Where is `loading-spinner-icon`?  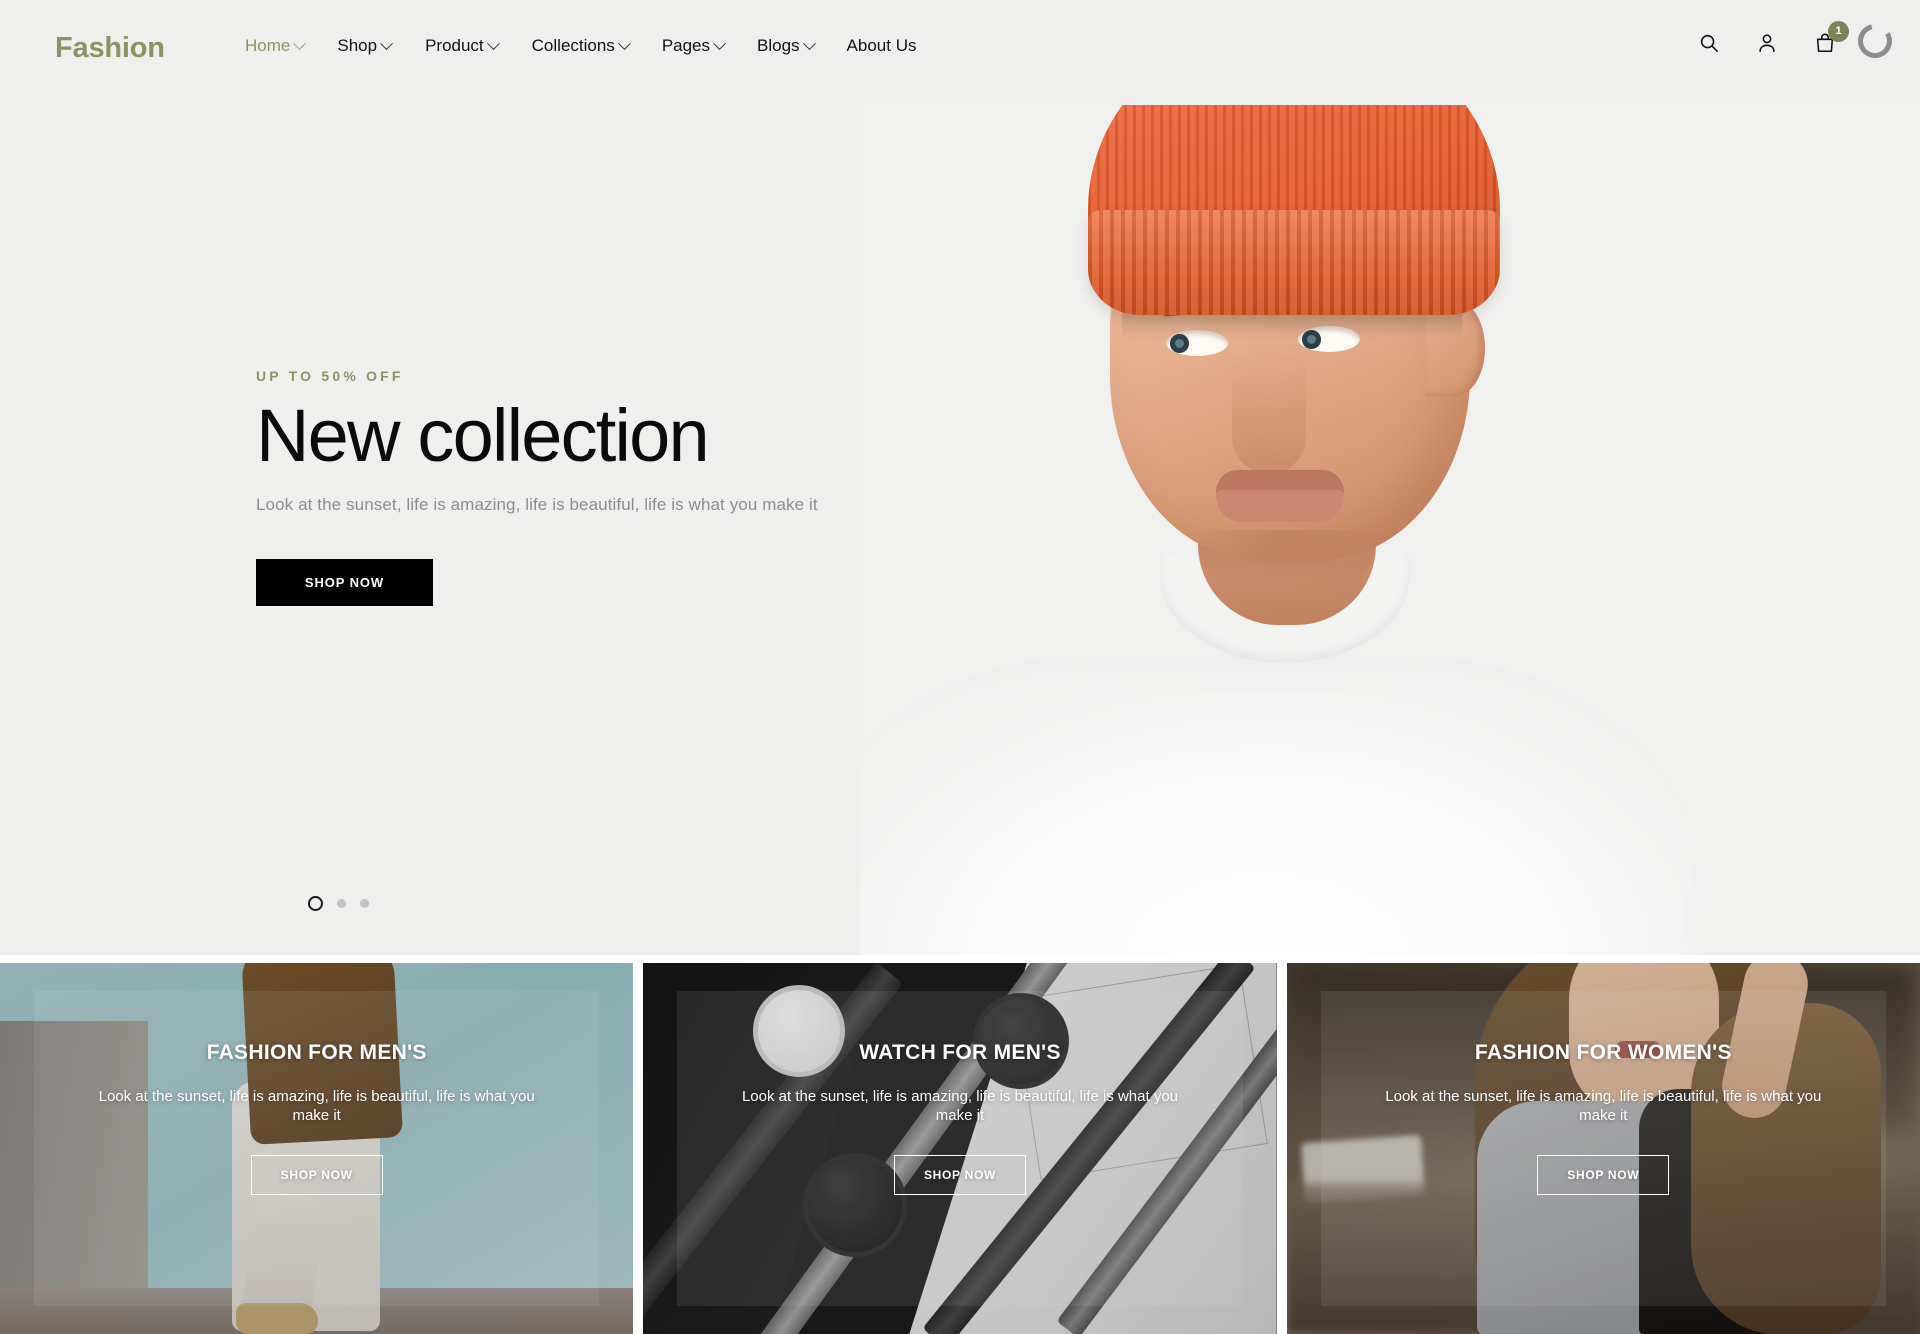 loading-spinner-icon is located at coordinates (1875, 41).